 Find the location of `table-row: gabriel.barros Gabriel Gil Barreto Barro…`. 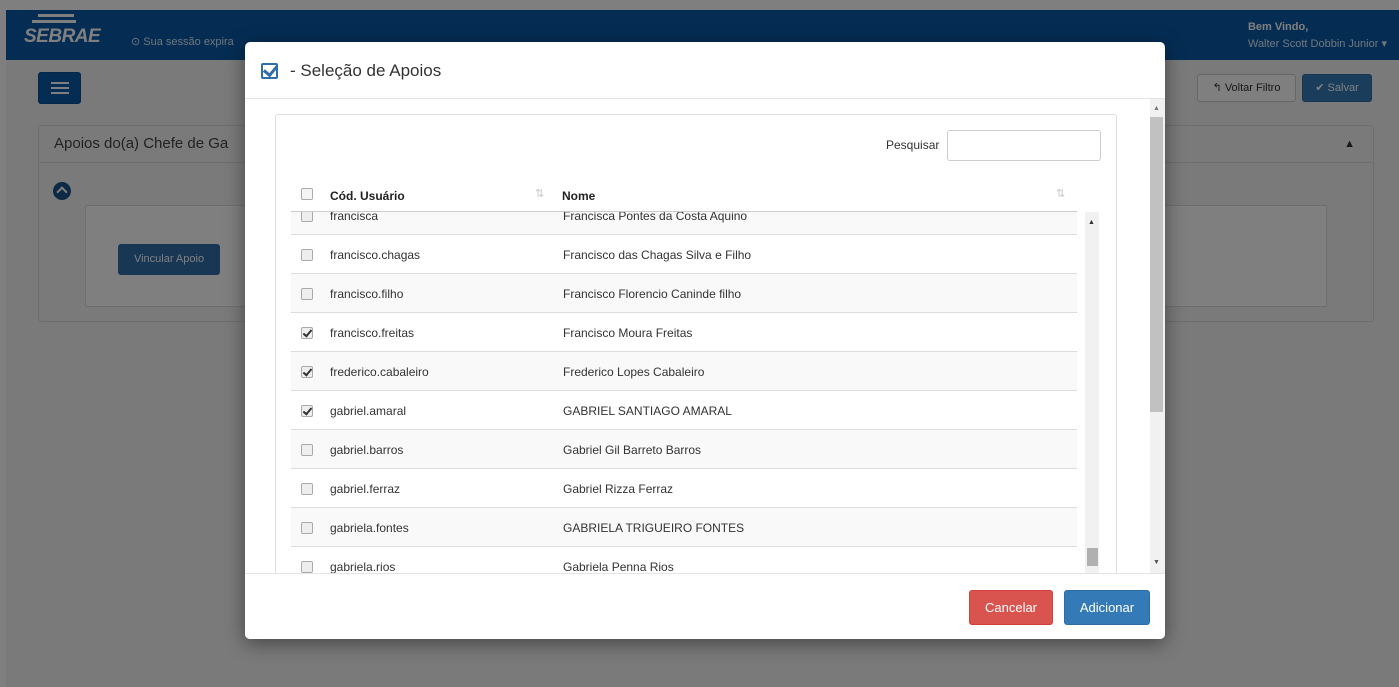

table-row: gabriel.barros Gabriel Gil Barreto Barro… is located at coordinates (684, 449).